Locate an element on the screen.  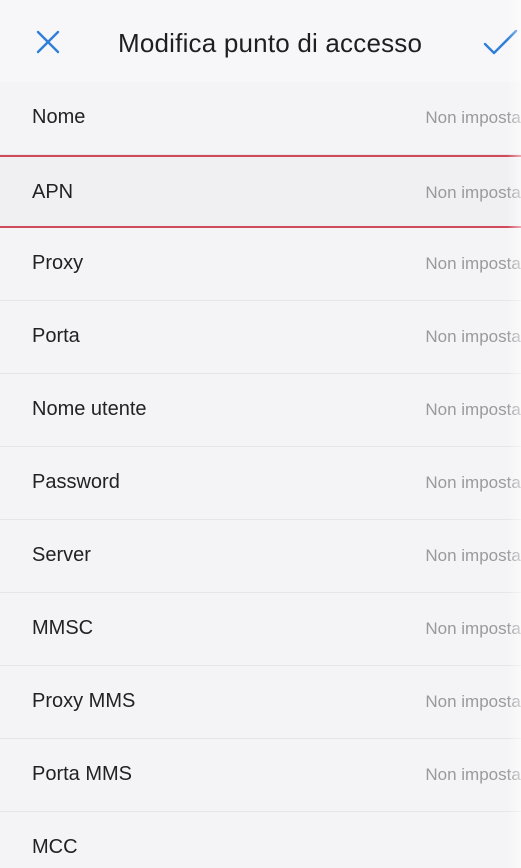
field-label: Server is located at coordinates (61, 555).